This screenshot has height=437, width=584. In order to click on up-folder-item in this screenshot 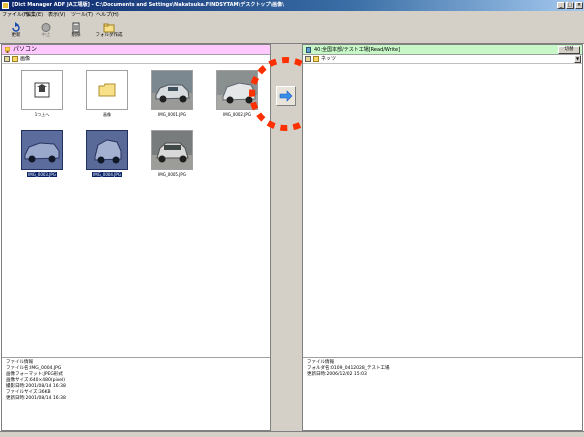, I will do `click(42, 90)`.